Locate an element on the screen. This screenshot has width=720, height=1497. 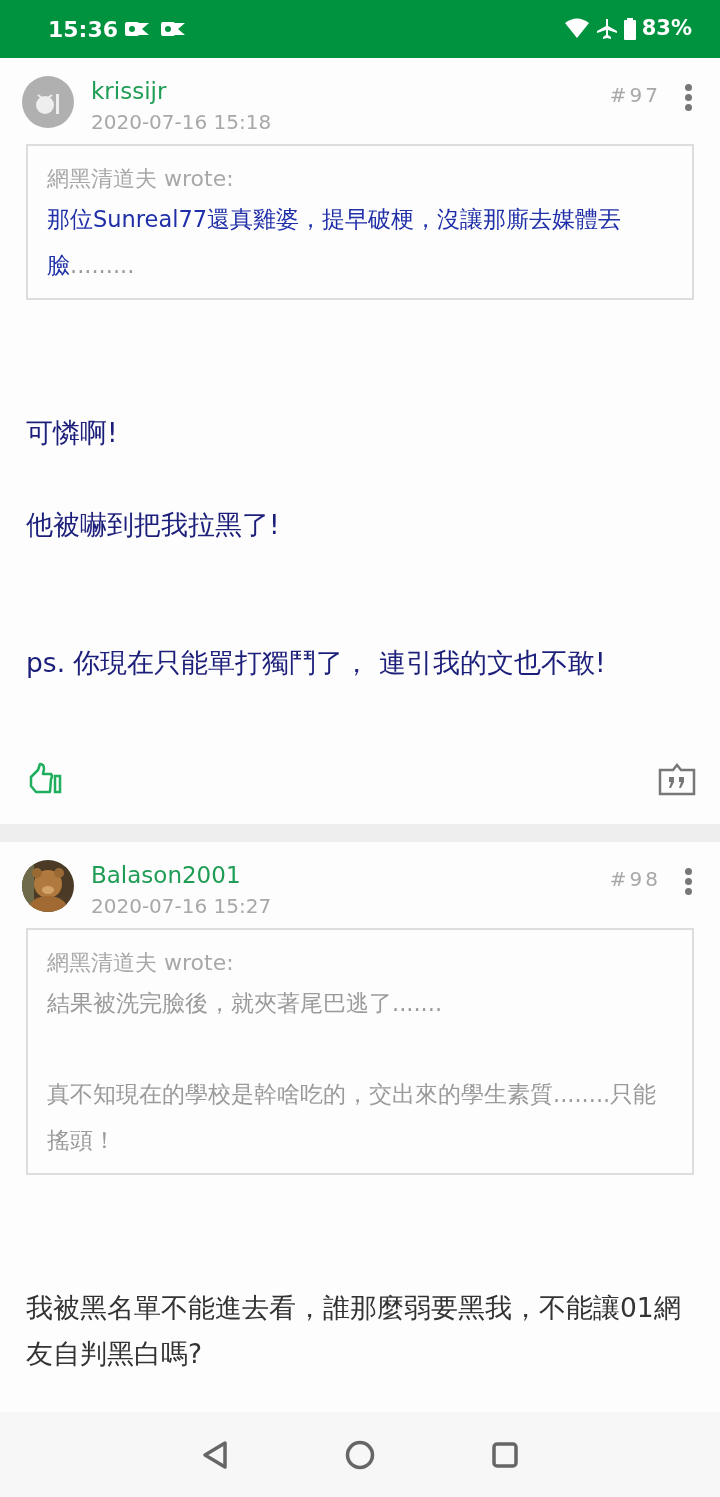
author-name: Balason2001 is located at coordinates (181, 875).